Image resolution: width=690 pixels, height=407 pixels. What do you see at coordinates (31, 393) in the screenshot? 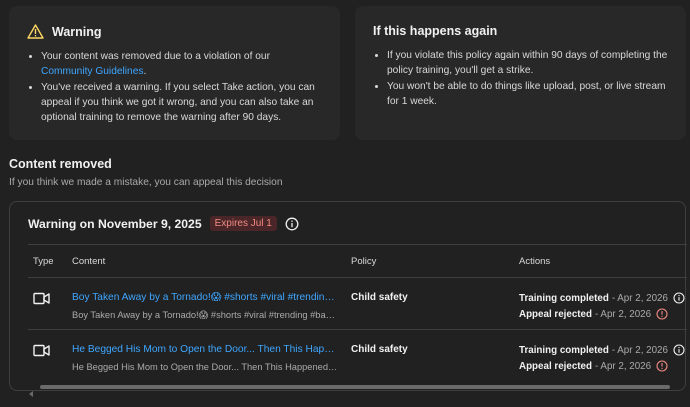
I see `scroll-left-arrow-icon` at bounding box center [31, 393].